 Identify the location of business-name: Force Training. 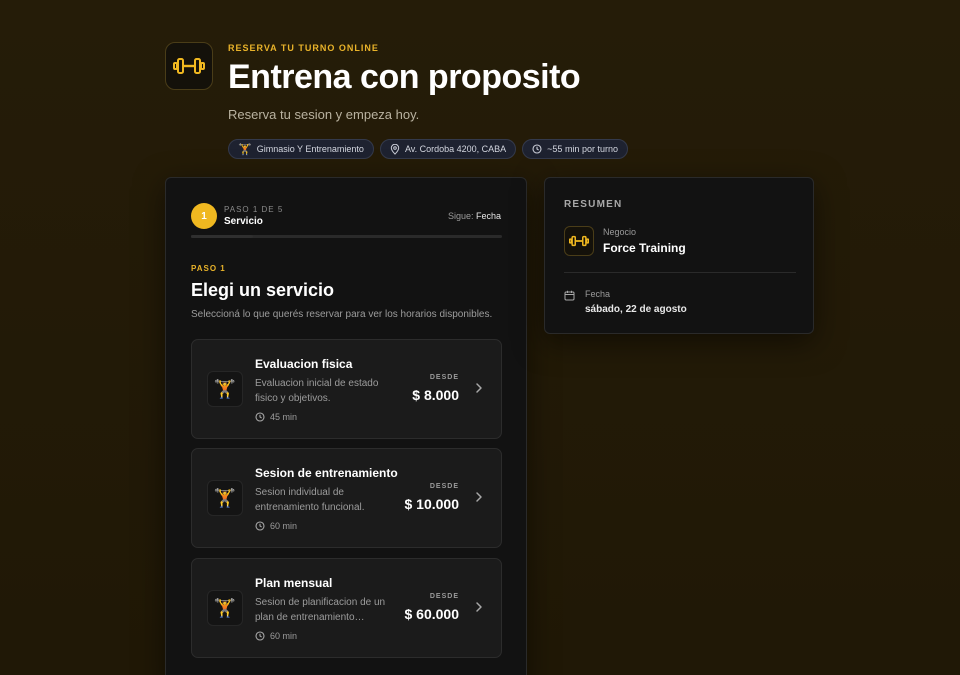
(644, 248).